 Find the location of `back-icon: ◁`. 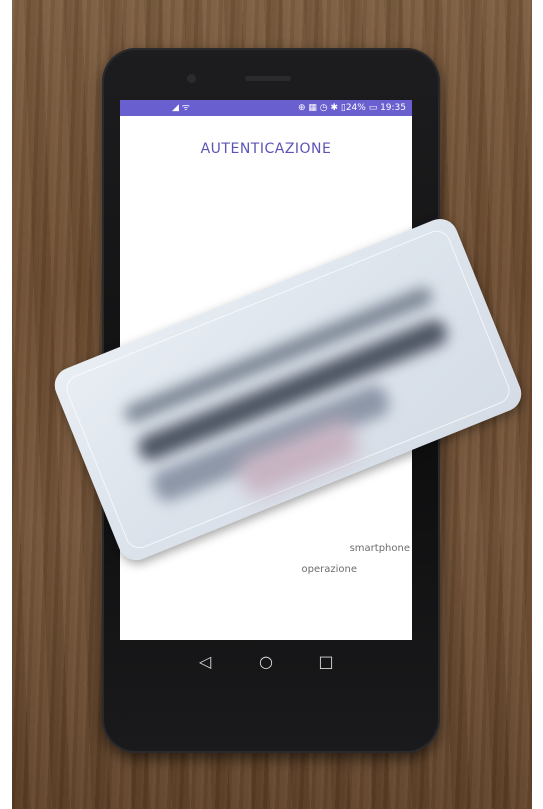

back-icon: ◁ is located at coordinates (205, 662).